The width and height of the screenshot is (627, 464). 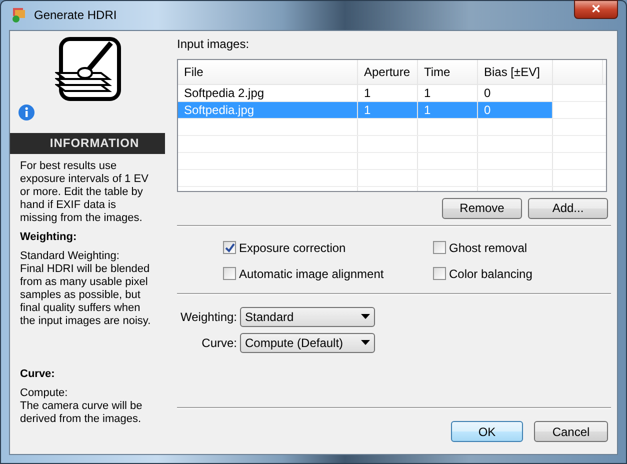 What do you see at coordinates (37, 374) in the screenshot?
I see `section-title: Curve:` at bounding box center [37, 374].